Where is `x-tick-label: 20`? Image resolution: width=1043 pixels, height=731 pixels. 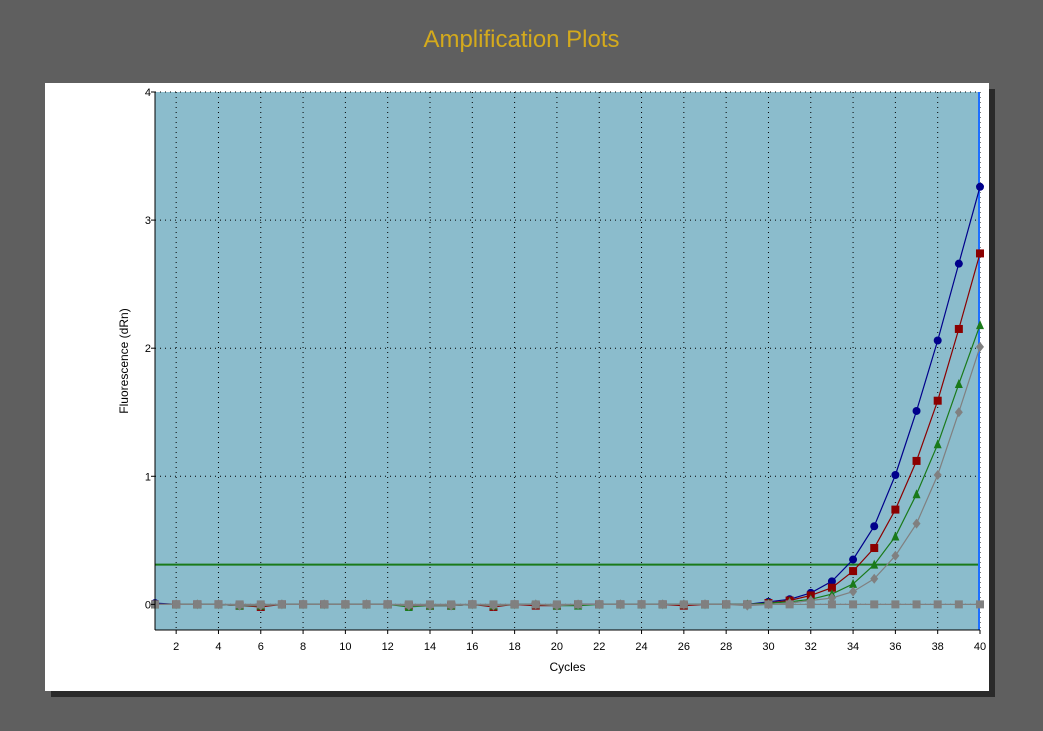 x-tick-label: 20 is located at coordinates (557, 647).